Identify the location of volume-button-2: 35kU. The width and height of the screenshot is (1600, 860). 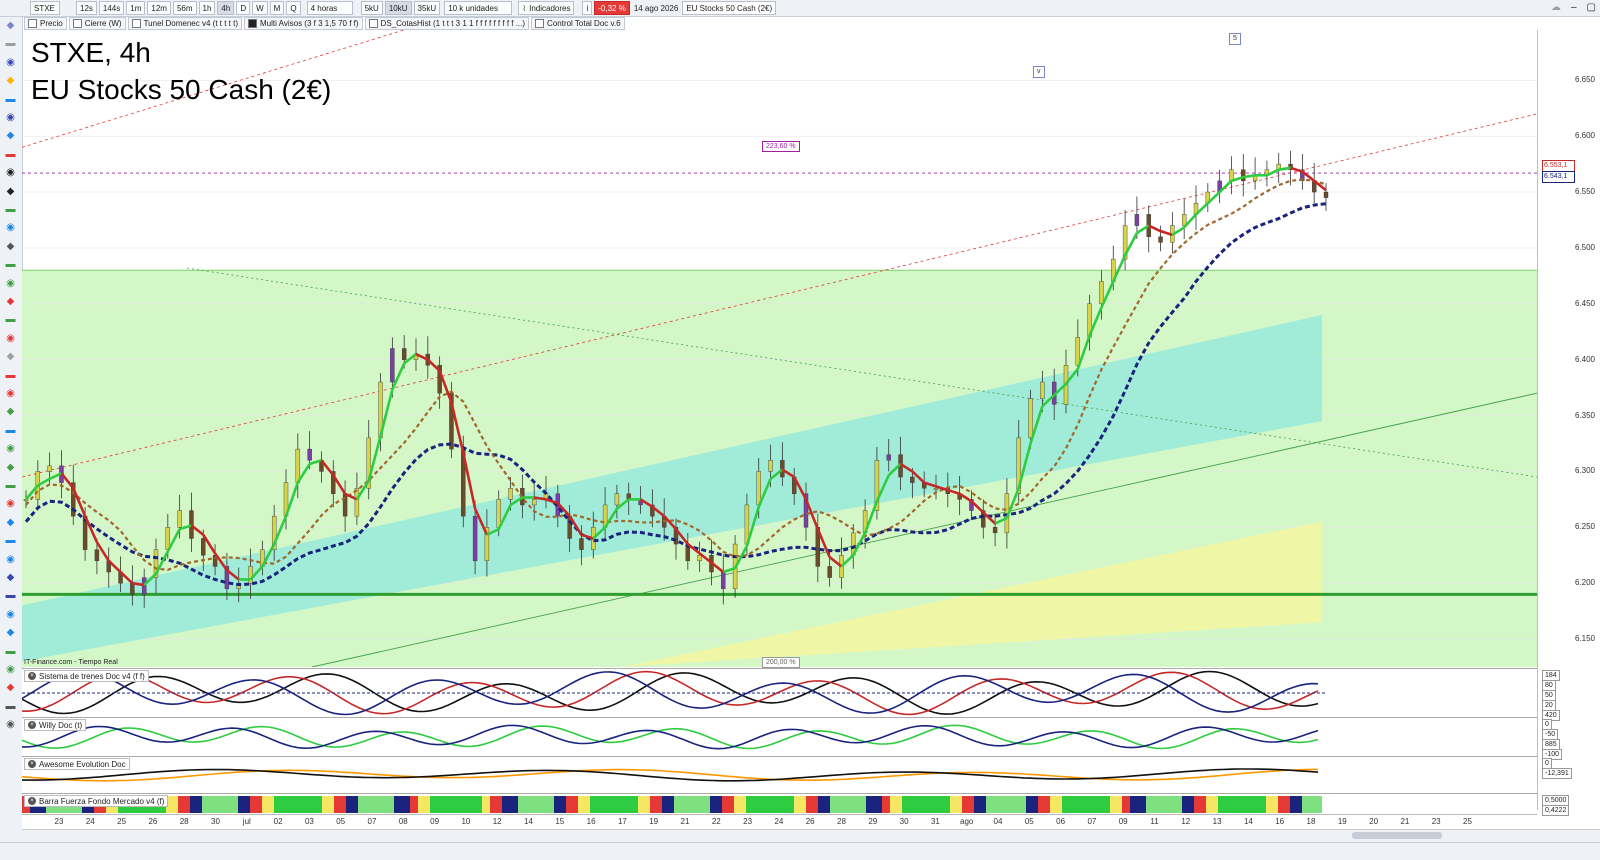
(427, 8).